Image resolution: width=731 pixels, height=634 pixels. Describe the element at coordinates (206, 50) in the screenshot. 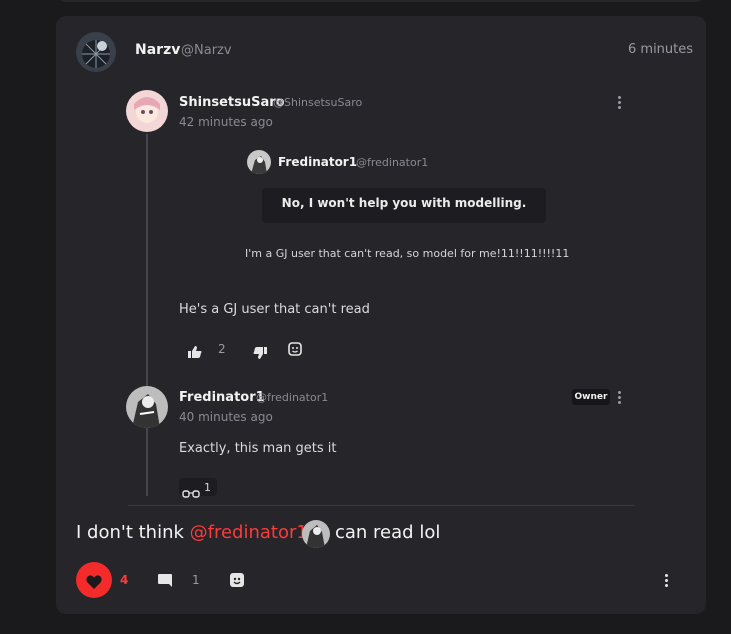

I see `post-author-handle: @Narzv` at that location.